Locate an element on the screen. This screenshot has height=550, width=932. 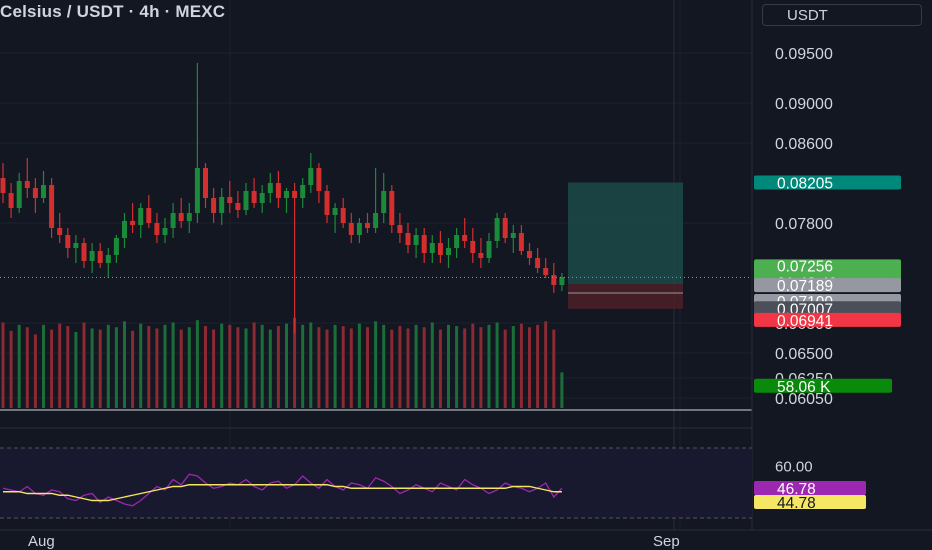
price-tick-label: 0.08600 is located at coordinates (804, 144).